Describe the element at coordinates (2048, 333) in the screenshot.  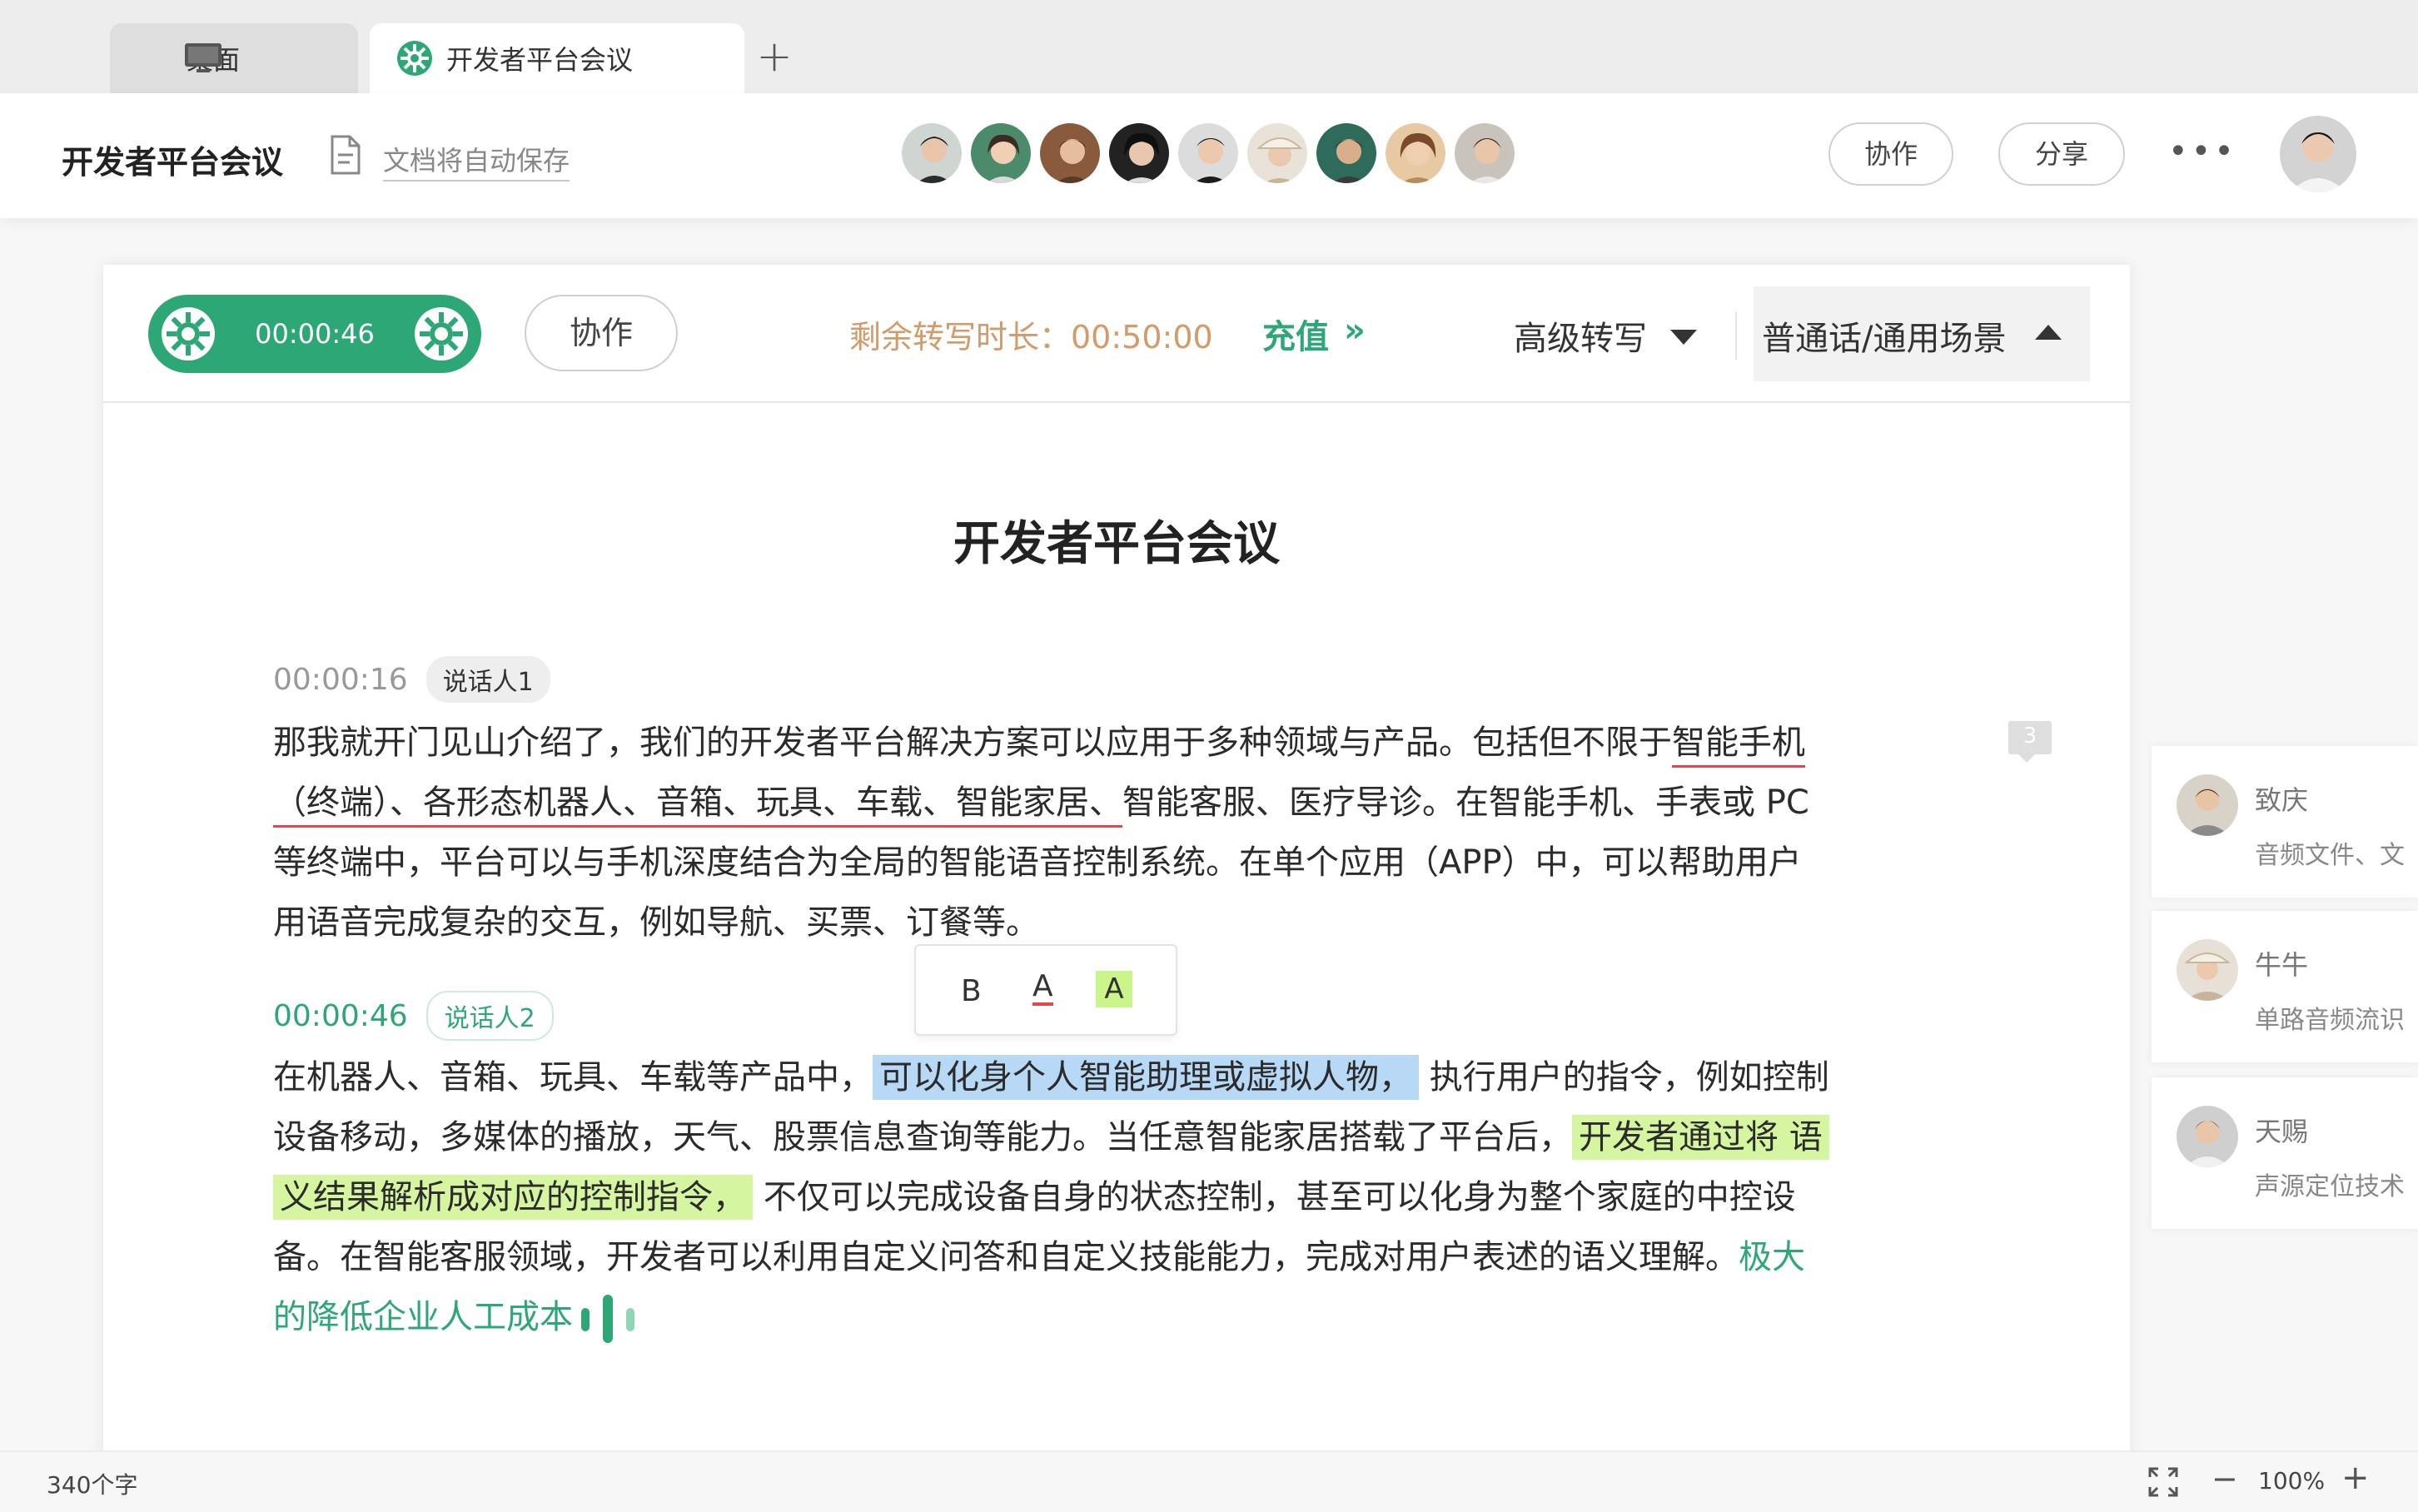
I see `caret-up-icon` at that location.